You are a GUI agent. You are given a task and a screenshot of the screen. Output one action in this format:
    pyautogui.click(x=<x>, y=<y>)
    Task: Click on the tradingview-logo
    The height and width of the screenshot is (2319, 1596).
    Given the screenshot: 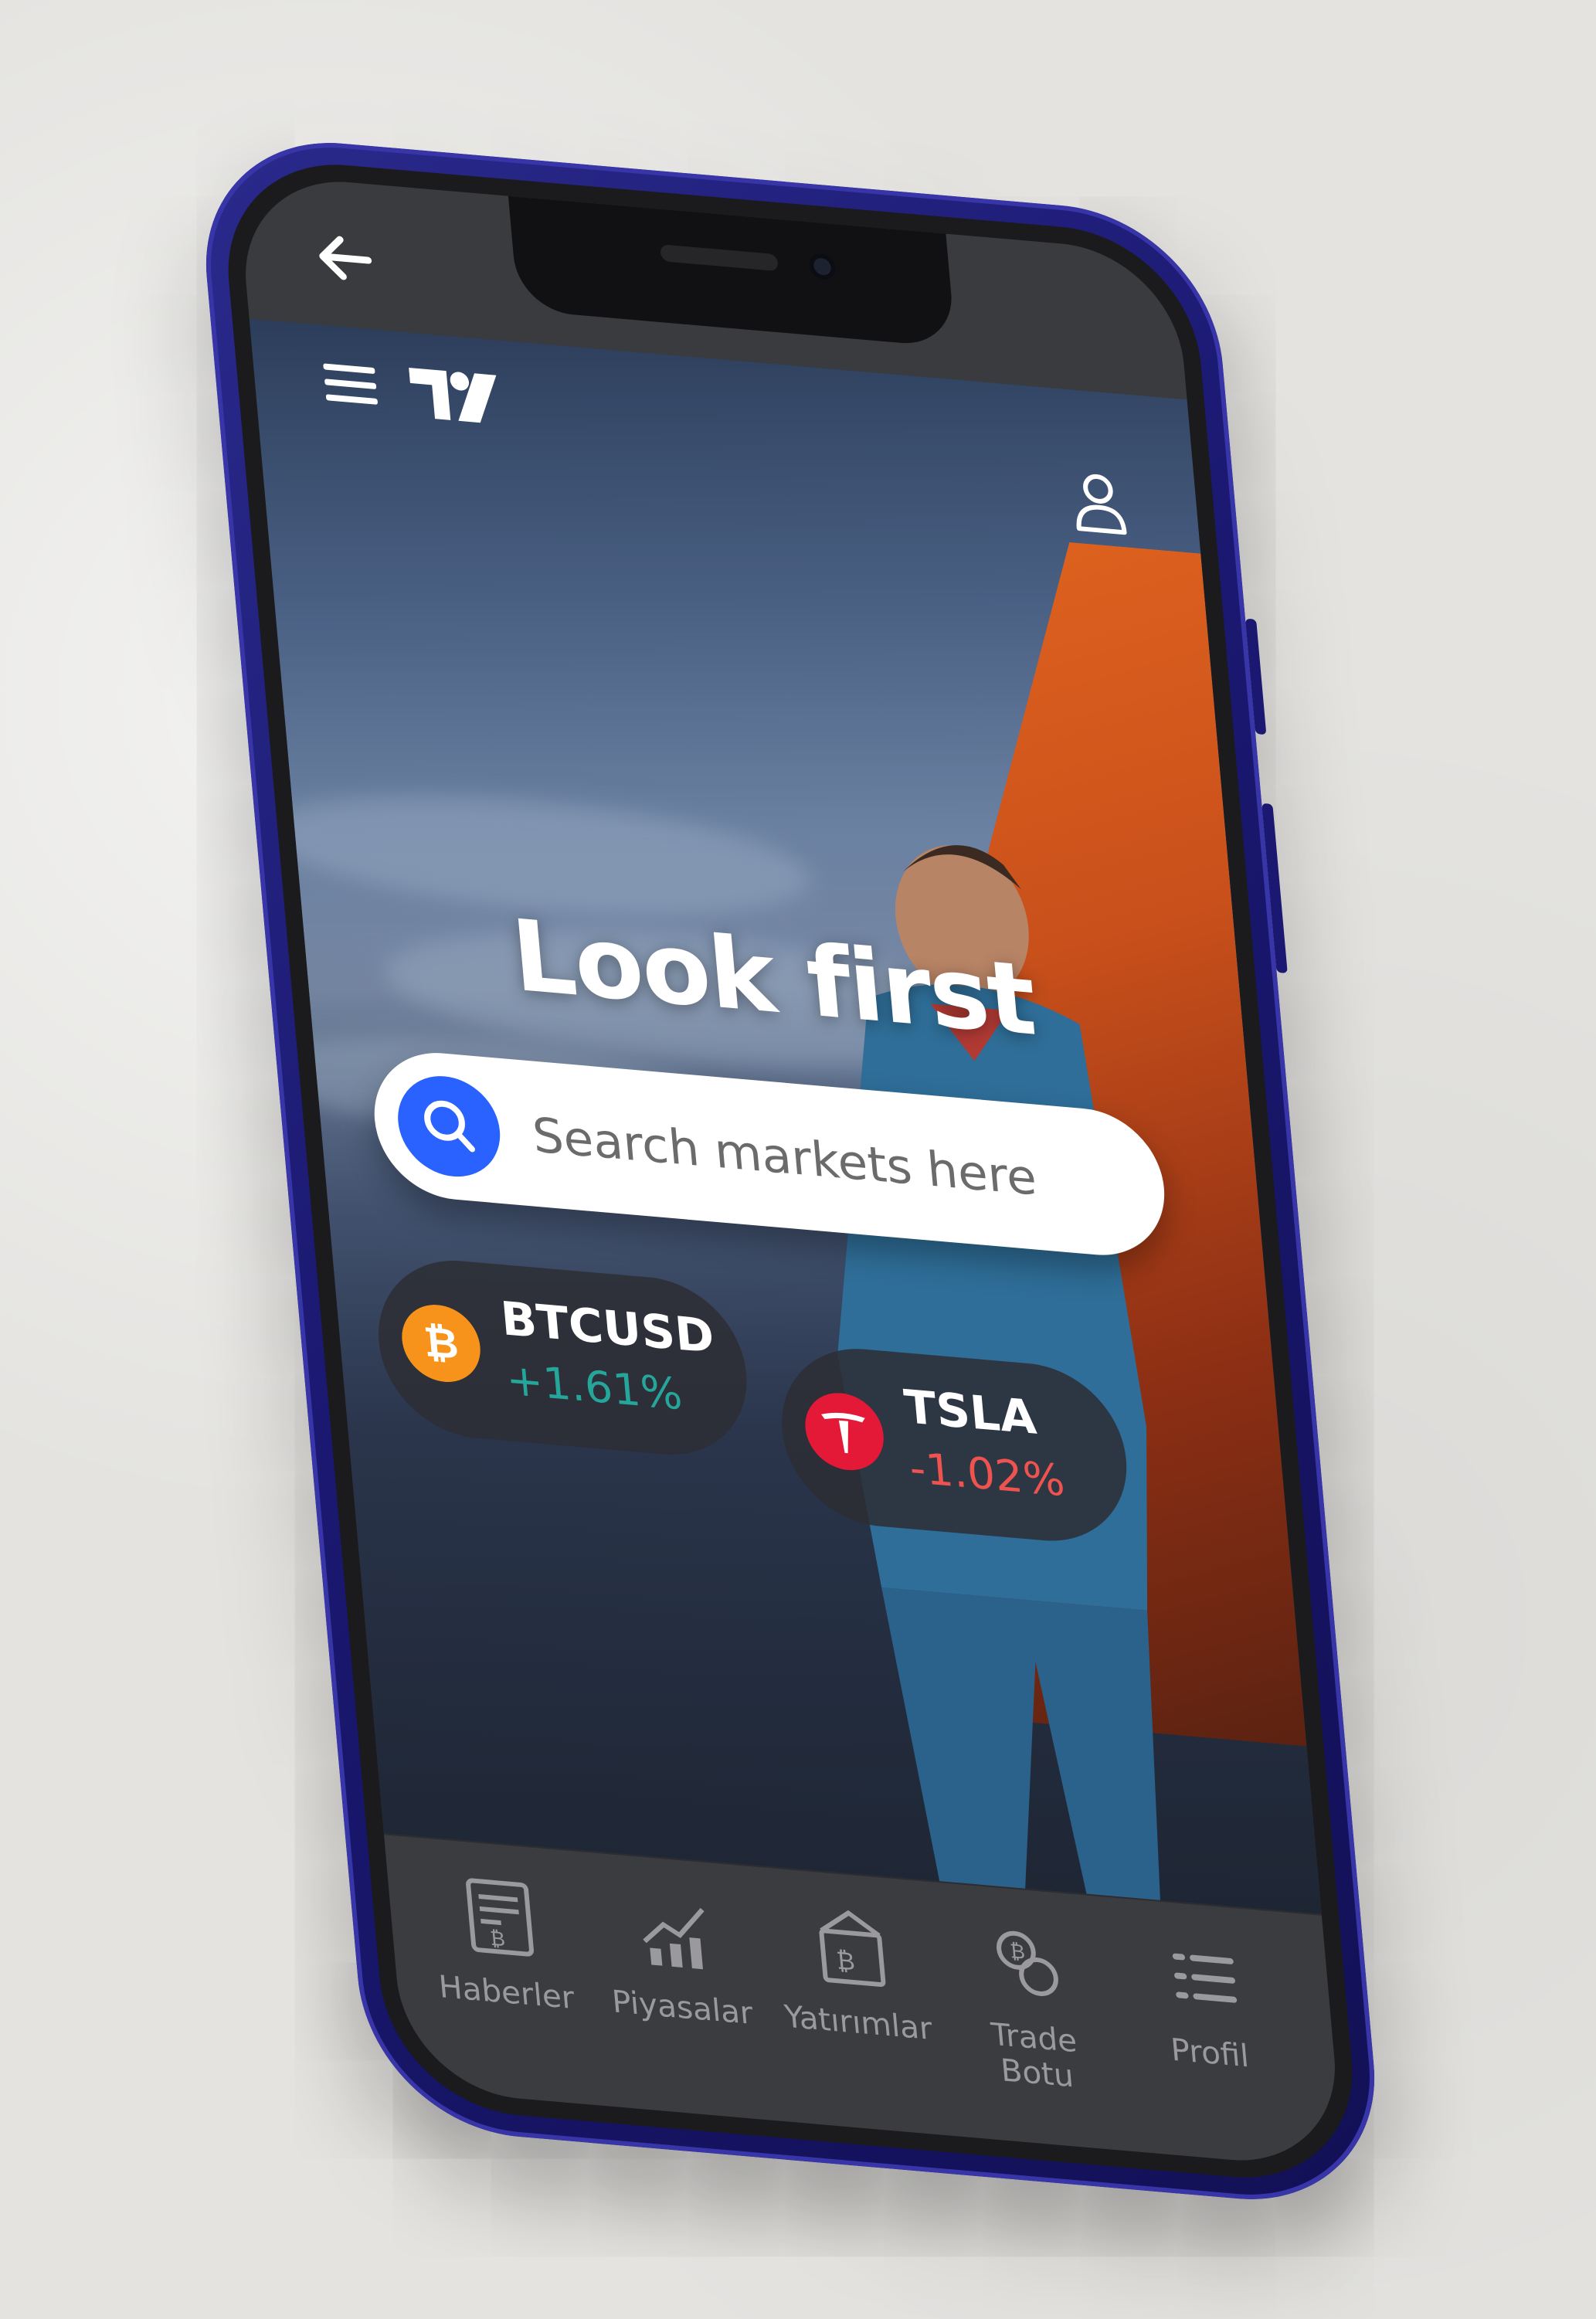 What is the action you would take?
    pyautogui.click(x=457, y=397)
    